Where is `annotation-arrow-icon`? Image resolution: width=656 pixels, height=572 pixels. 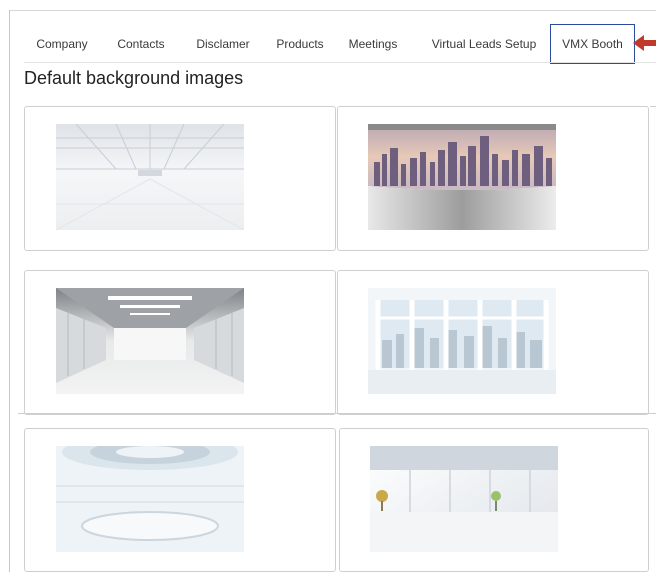 annotation-arrow-icon is located at coordinates (644, 43).